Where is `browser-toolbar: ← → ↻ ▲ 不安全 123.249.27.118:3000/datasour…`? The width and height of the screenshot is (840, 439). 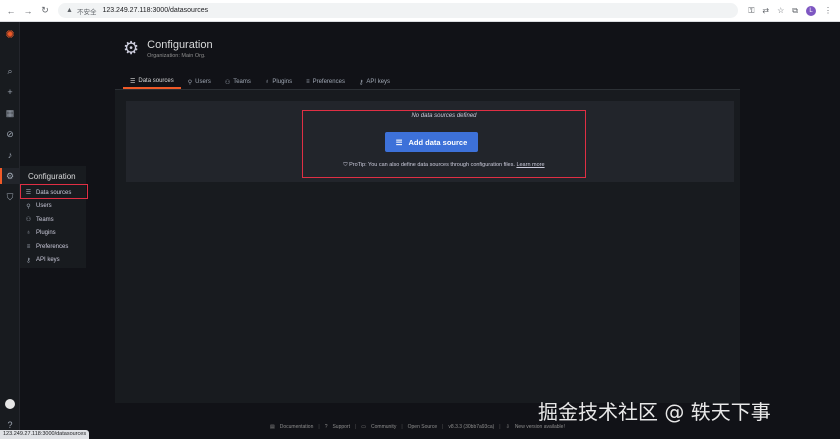
browser-toolbar: ← → ↻ ▲ 不安全 123.249.27.118:3000/datasour… is located at coordinates (420, 11).